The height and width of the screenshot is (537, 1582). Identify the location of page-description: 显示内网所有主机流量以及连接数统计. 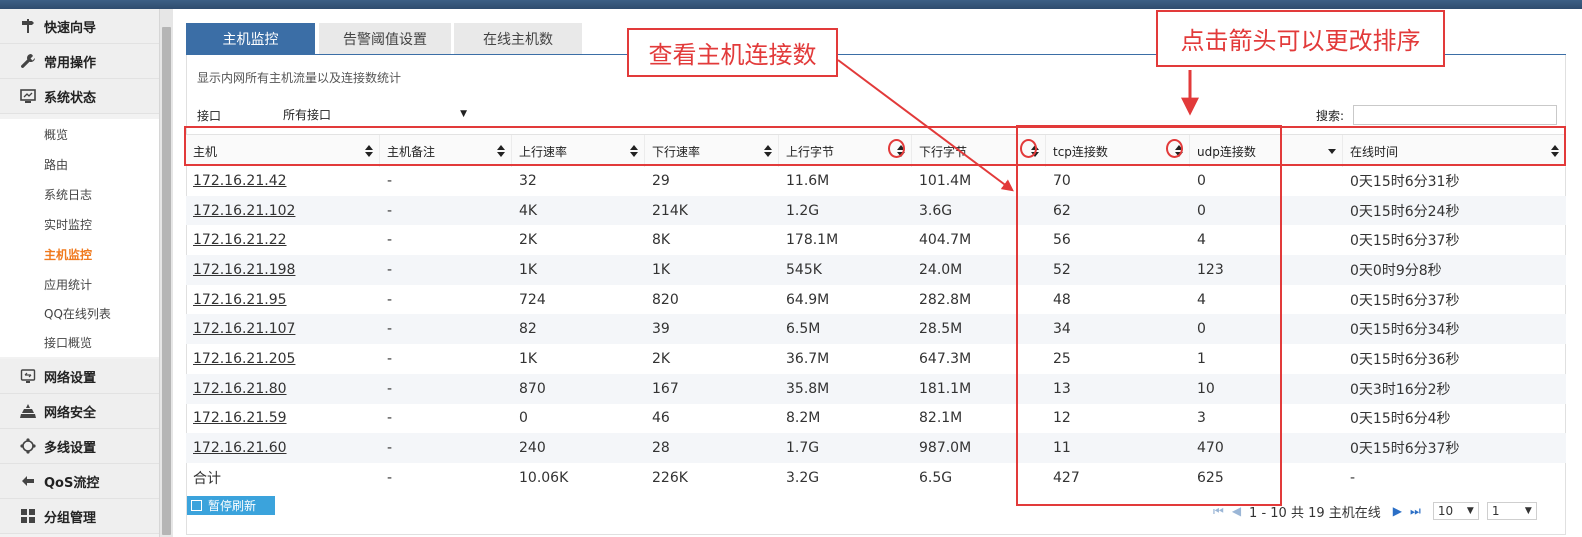
(299, 78).